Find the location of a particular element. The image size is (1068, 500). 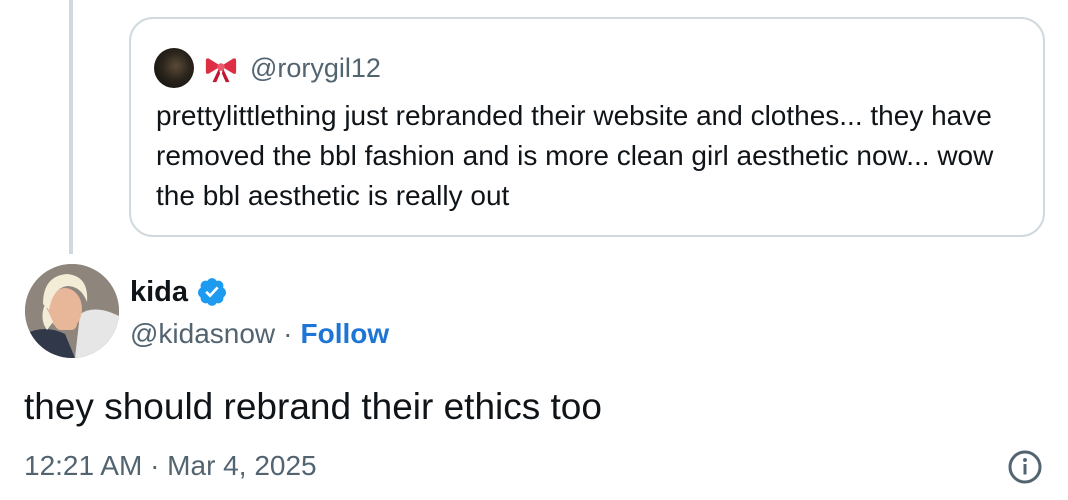

author-display-name: kida is located at coordinates (159, 292).